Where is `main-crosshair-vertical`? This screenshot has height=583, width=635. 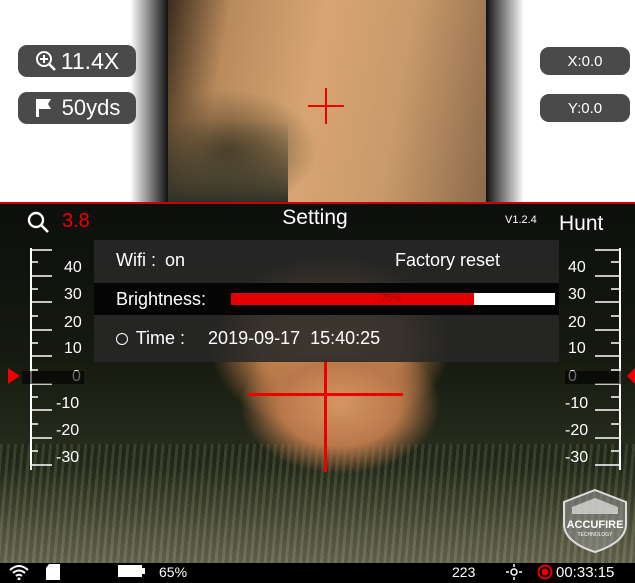 main-crosshair-vertical is located at coordinates (325, 416).